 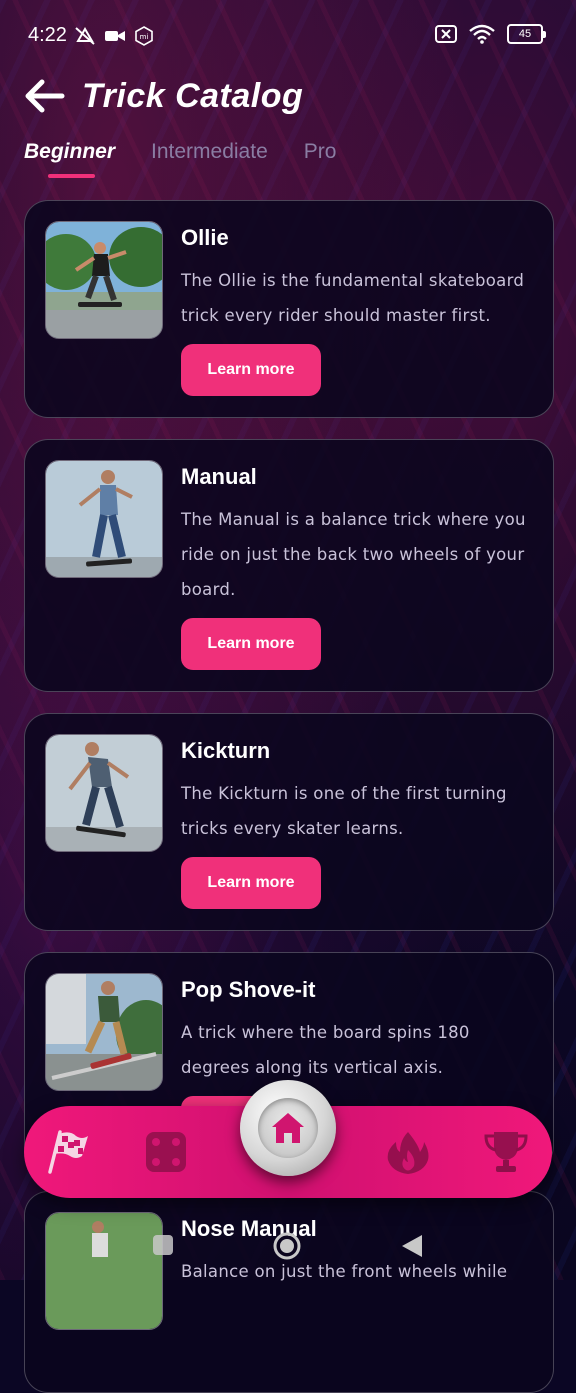 What do you see at coordinates (209, 159) in the screenshot?
I see `tab-intermediate: Intermediate` at bounding box center [209, 159].